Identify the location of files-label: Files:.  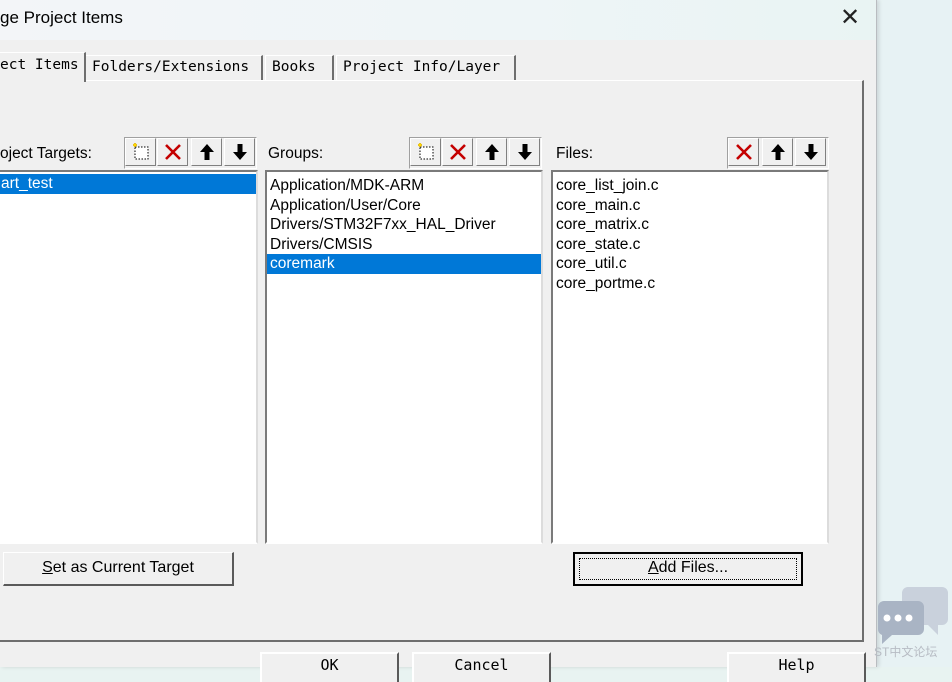
(575, 153).